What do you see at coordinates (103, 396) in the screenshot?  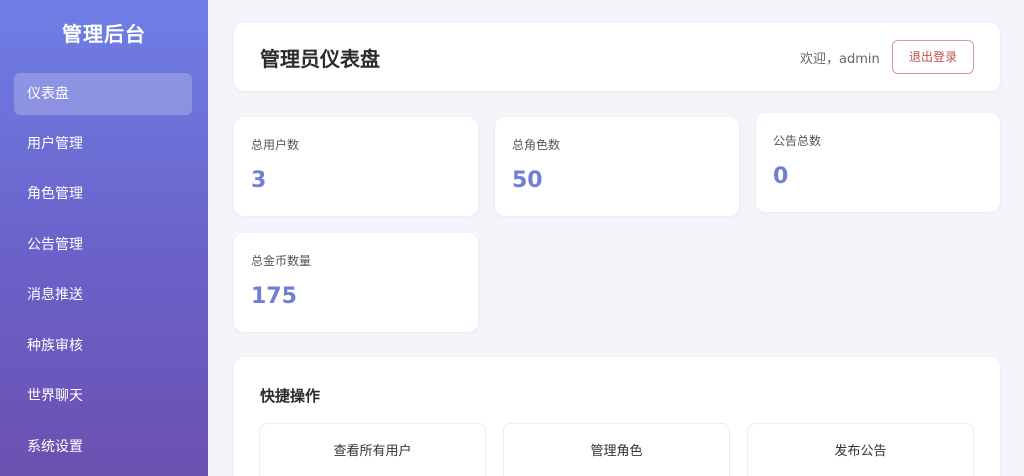 I see `sidebar-item-world-chat: 世界聊天` at bounding box center [103, 396].